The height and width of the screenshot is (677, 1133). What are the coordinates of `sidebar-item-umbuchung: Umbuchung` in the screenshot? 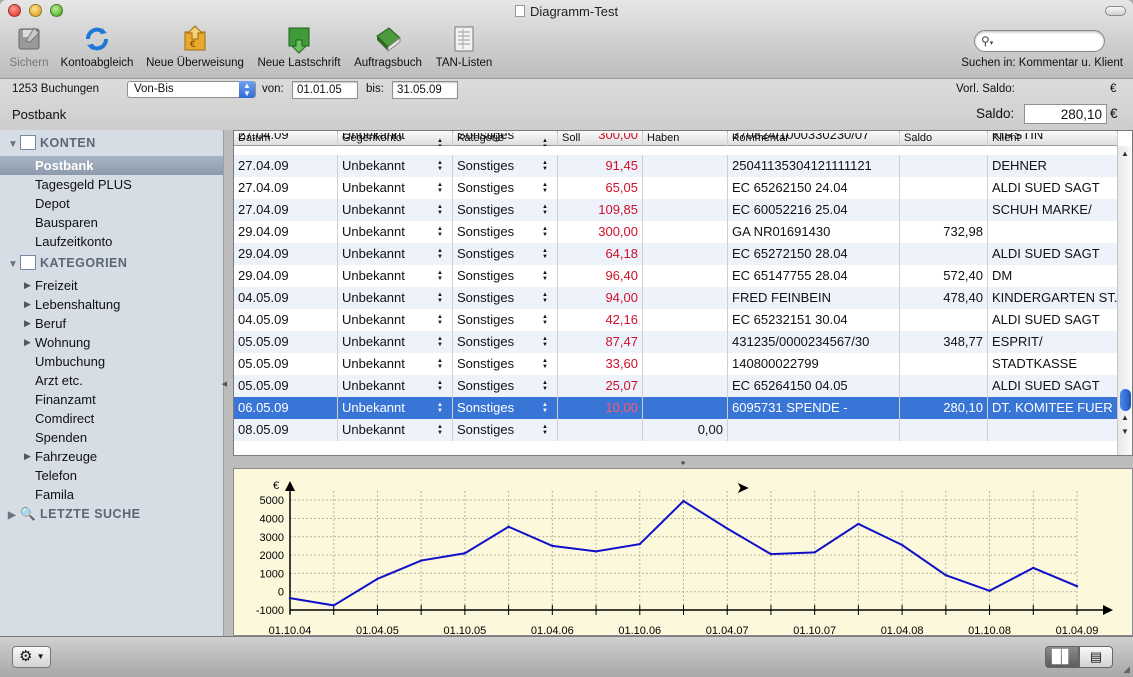 It's located at (111, 361).